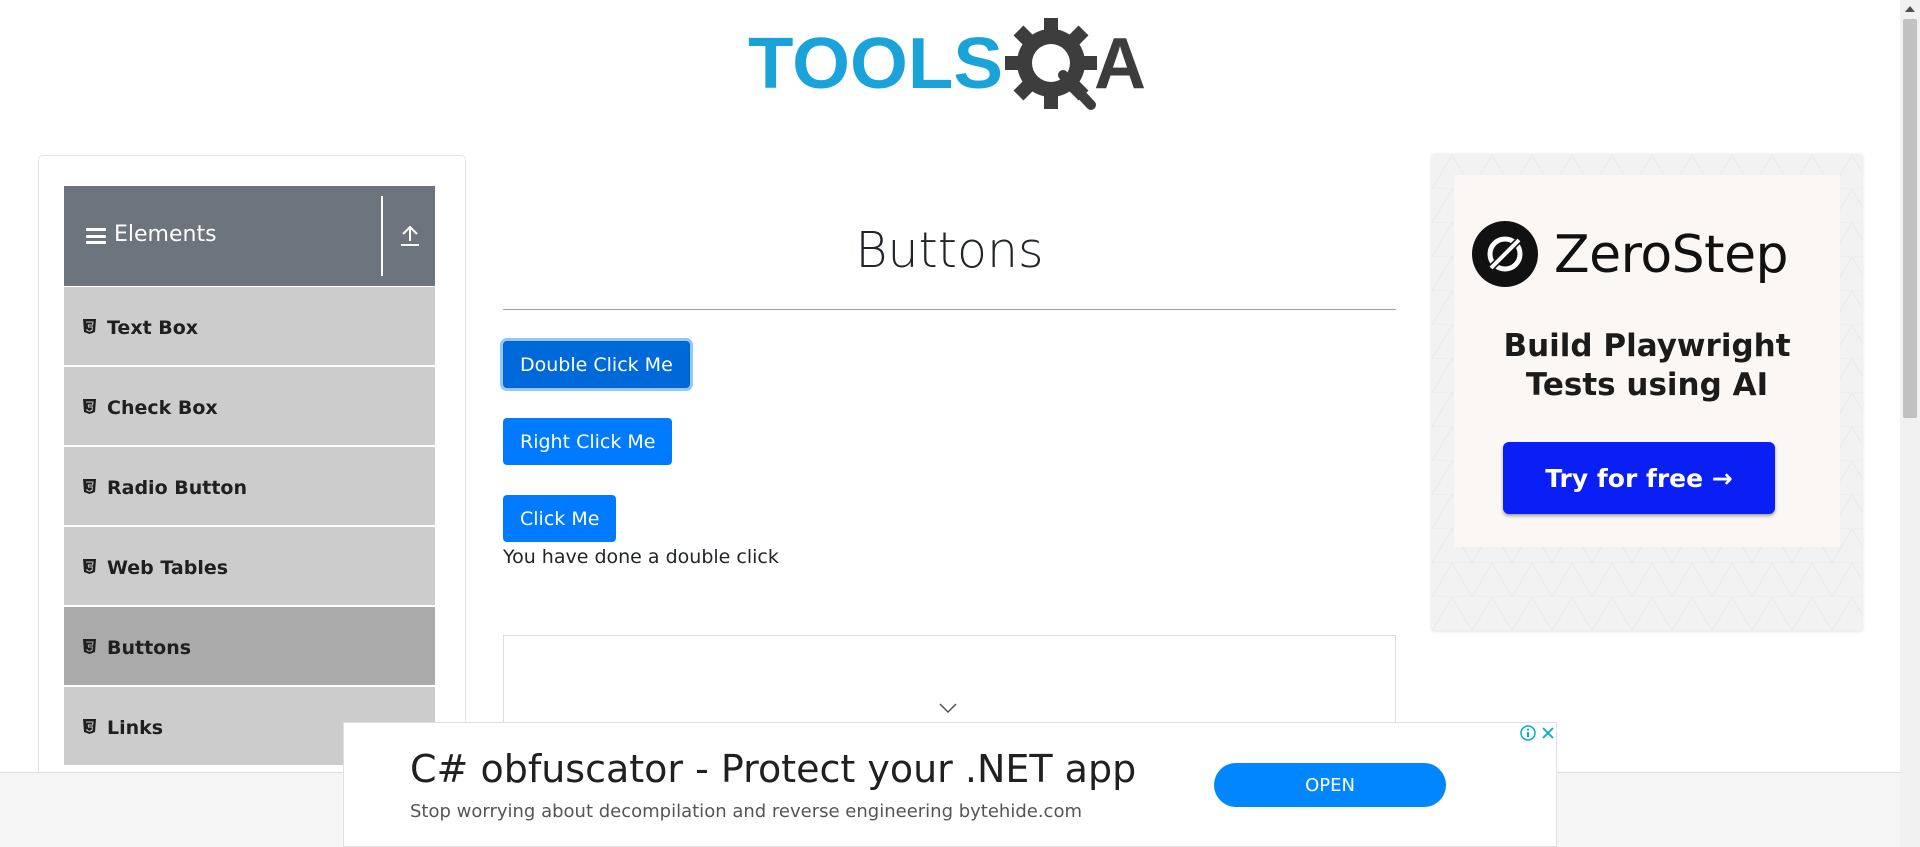 The image size is (1920, 847). What do you see at coordinates (382, 236) in the screenshot?
I see `header-divider` at bounding box center [382, 236].